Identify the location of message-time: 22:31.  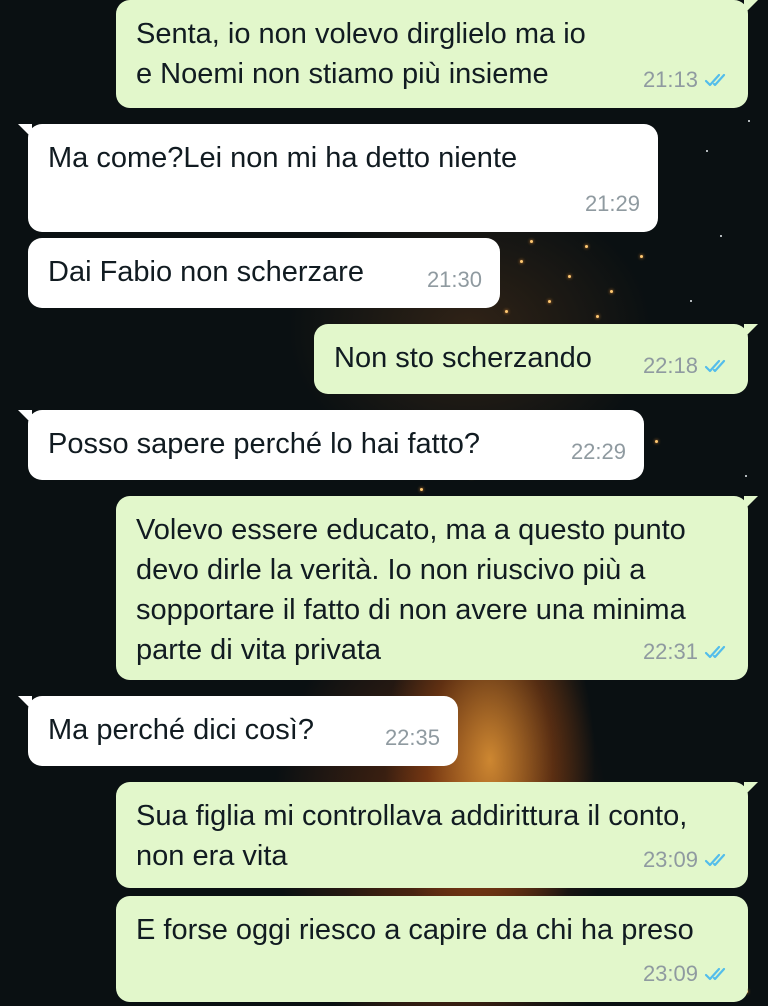
(670, 651).